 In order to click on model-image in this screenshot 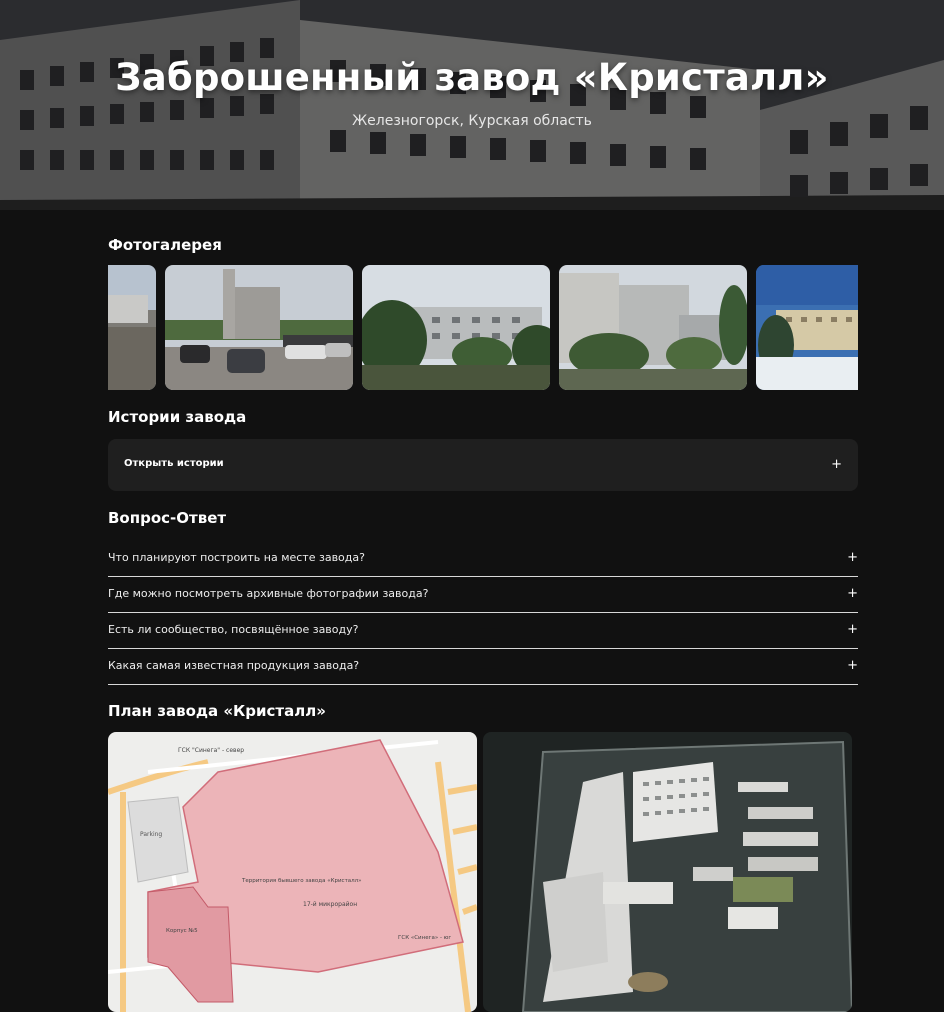, I will do `click(667, 872)`.